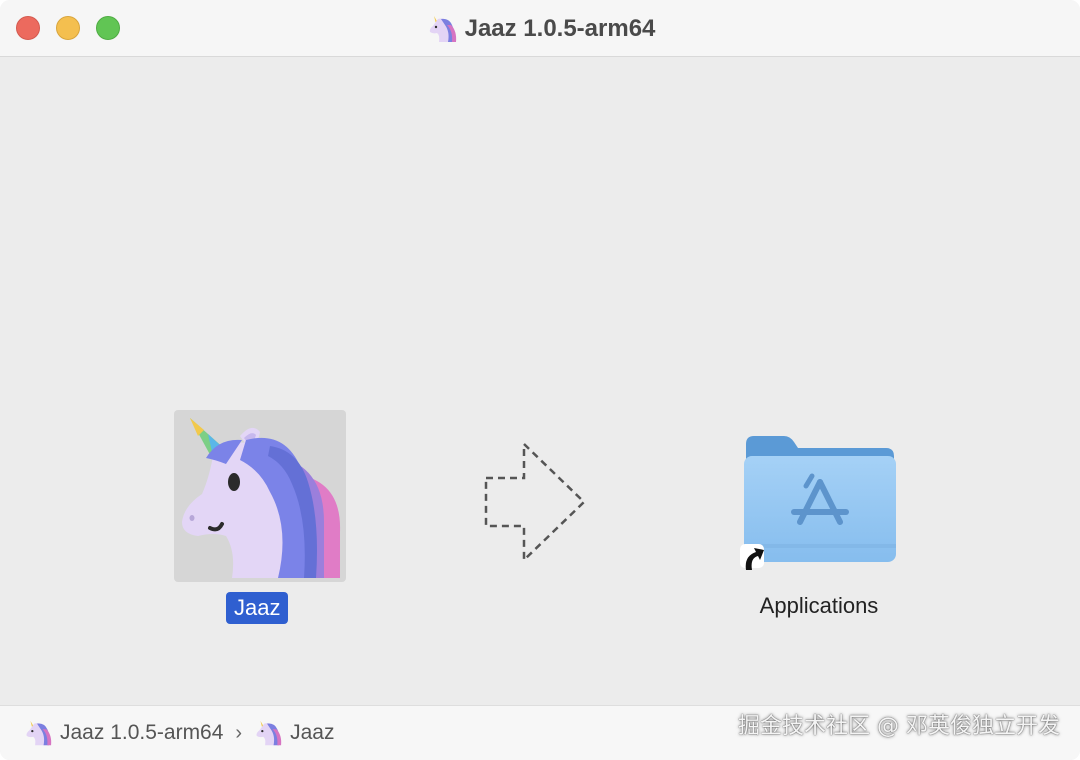  I want to click on applications-label: Applications, so click(819, 605).